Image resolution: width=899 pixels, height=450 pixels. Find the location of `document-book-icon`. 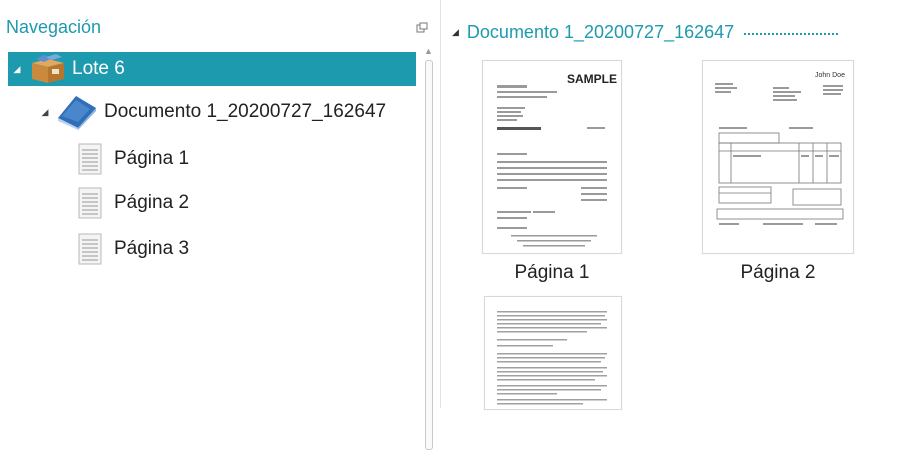

document-book-icon is located at coordinates (77, 112).